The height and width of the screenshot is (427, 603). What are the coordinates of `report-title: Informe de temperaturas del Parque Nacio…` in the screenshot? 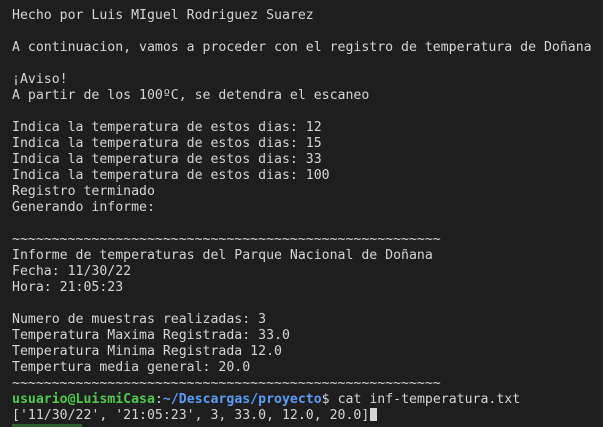 It's located at (222, 255).